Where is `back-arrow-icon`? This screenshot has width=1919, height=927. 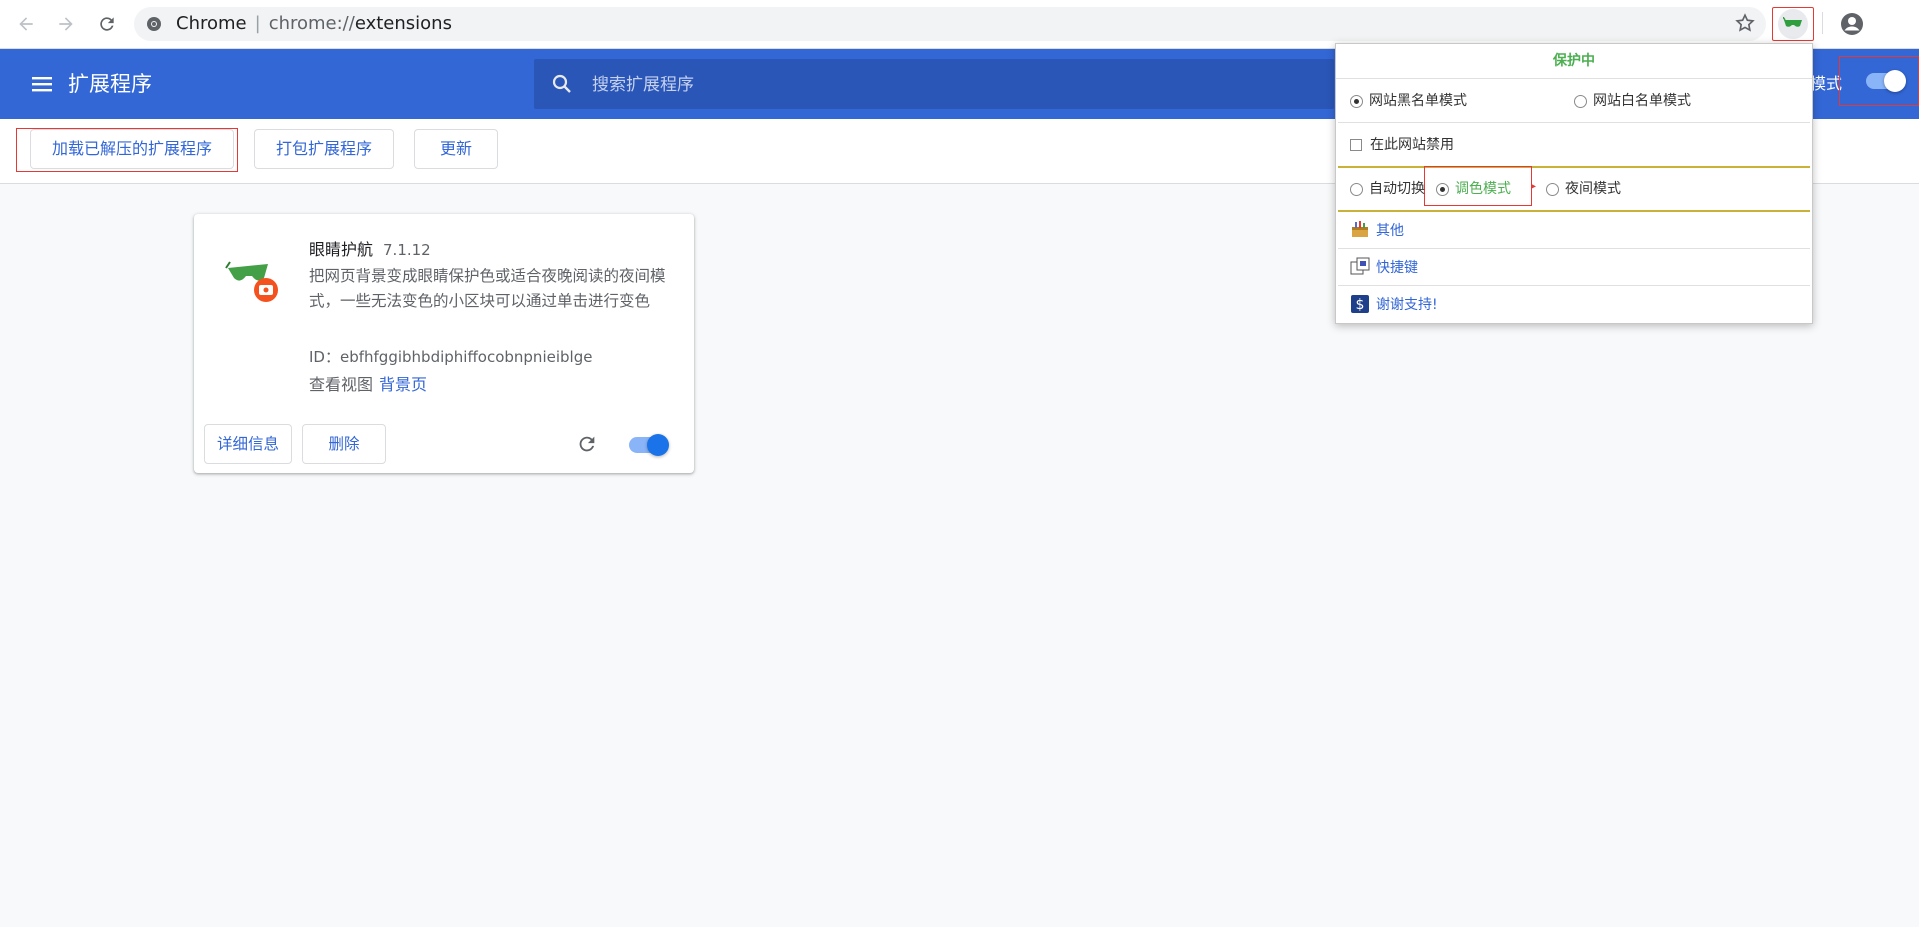 back-arrow-icon is located at coordinates (26, 24).